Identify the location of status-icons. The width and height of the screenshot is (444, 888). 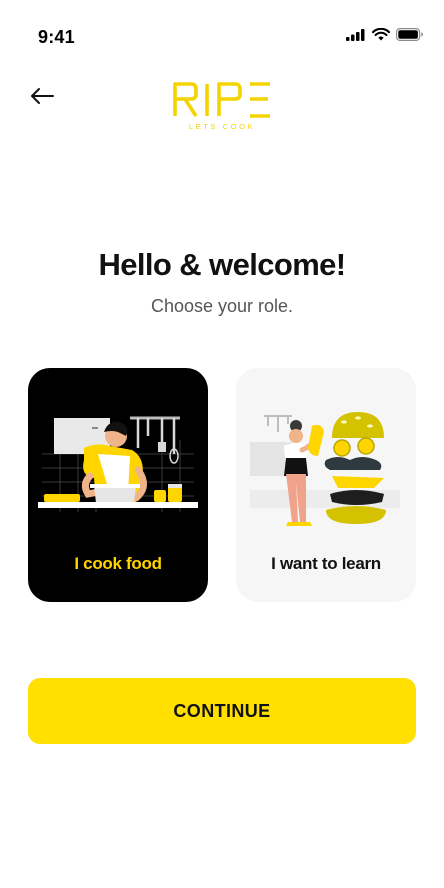
(385, 34).